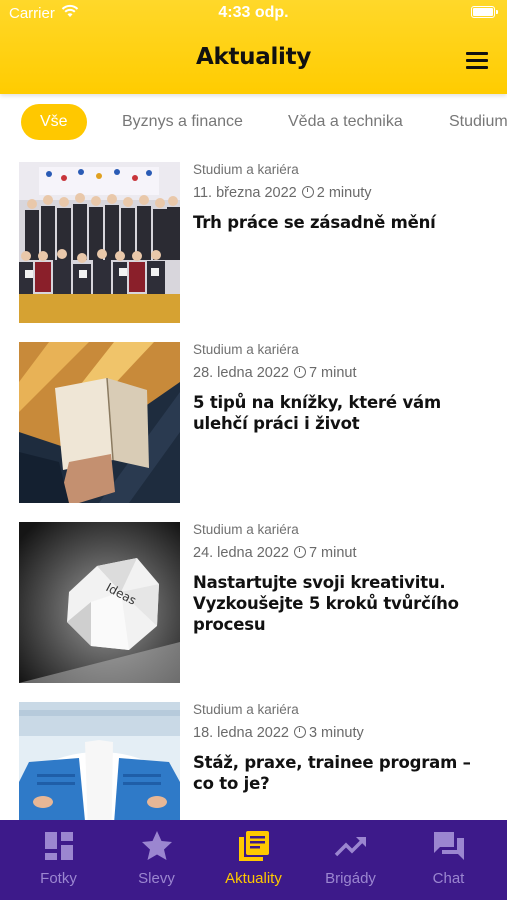  I want to click on tab-slevy: Slevy, so click(156, 860).